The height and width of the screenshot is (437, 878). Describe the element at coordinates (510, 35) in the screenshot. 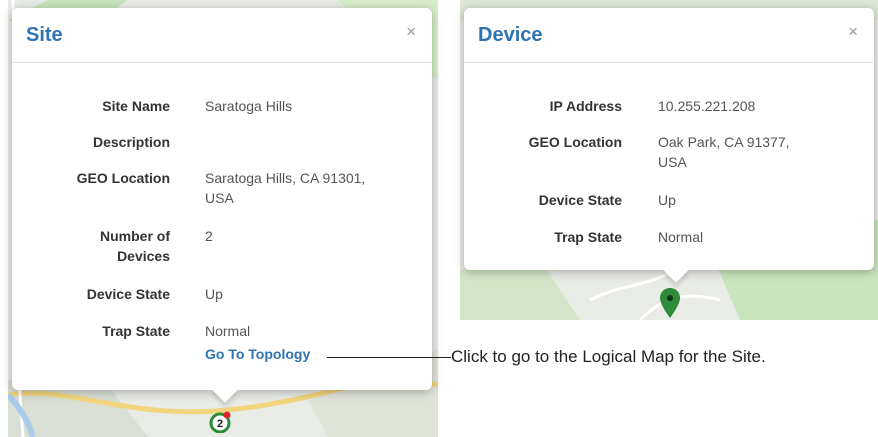

I see `device-popup-title: Device` at that location.